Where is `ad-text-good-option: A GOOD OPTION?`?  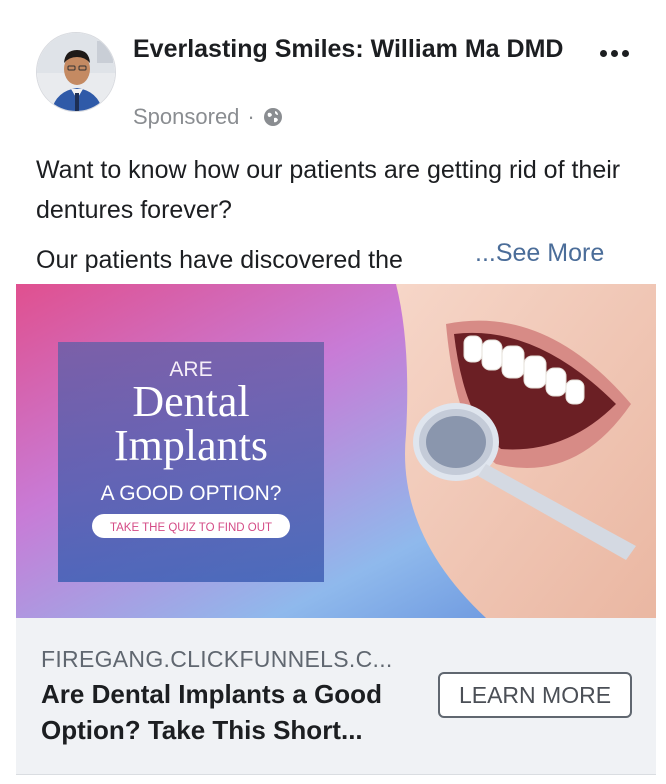 ad-text-good-option: A GOOD OPTION? is located at coordinates (191, 493).